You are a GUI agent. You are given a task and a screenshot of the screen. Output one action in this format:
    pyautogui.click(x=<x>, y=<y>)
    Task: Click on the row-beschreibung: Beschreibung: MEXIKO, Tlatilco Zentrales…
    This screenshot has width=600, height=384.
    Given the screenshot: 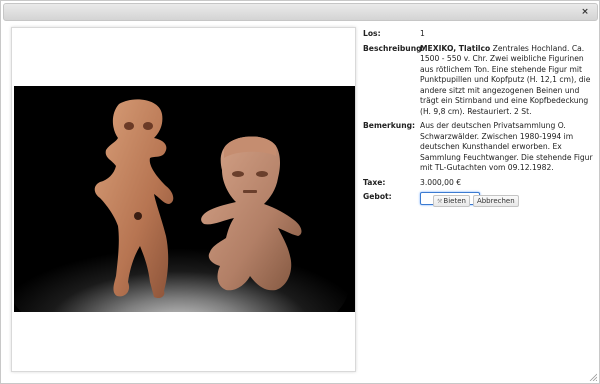 What is the action you would take?
    pyautogui.click(x=478, y=81)
    